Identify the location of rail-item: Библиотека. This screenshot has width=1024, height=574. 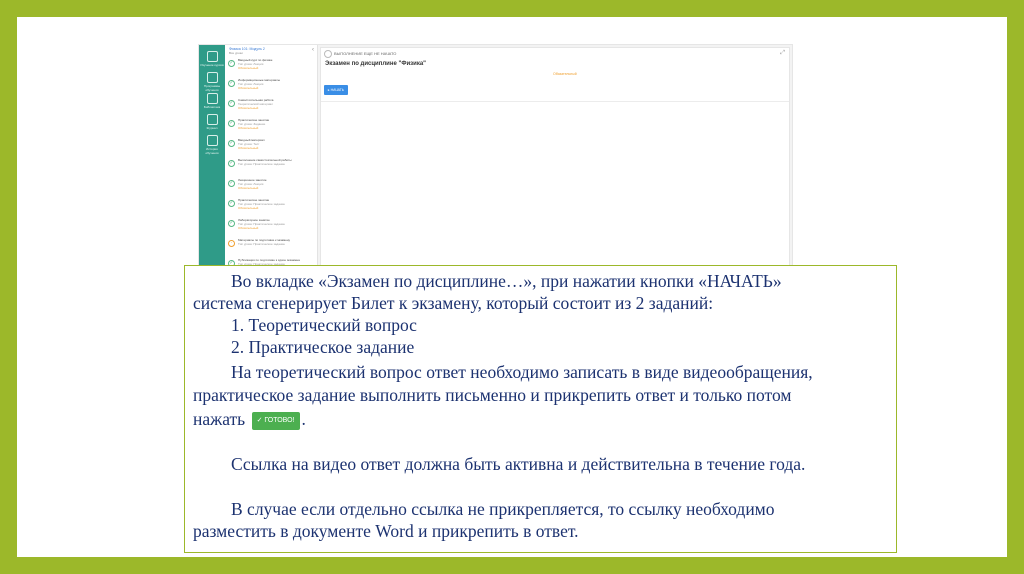
(212, 101).